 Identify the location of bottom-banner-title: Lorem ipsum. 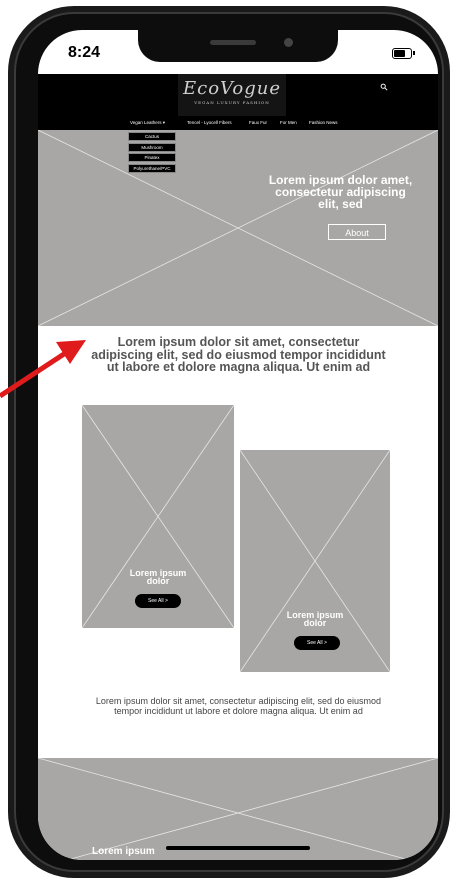
(123, 851).